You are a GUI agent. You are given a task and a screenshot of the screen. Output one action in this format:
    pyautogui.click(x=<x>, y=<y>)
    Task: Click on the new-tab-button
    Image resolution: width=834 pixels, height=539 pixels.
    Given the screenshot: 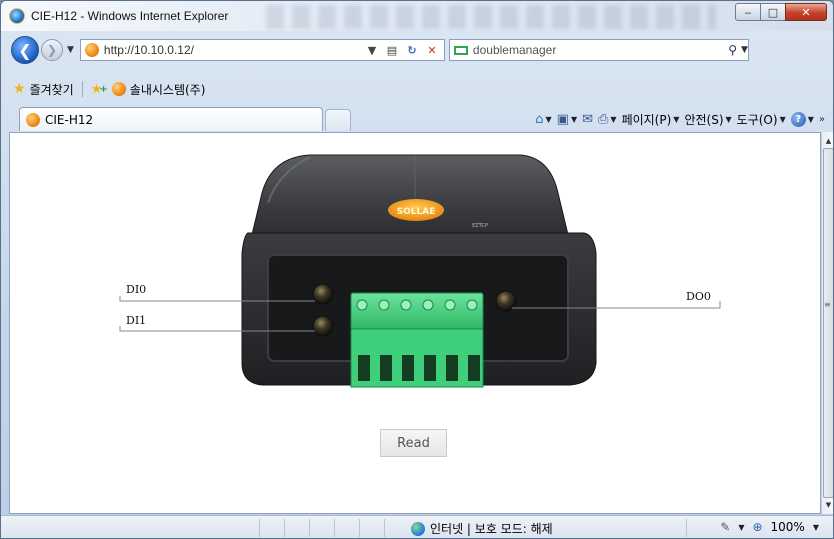 What is the action you would take?
    pyautogui.click(x=338, y=120)
    